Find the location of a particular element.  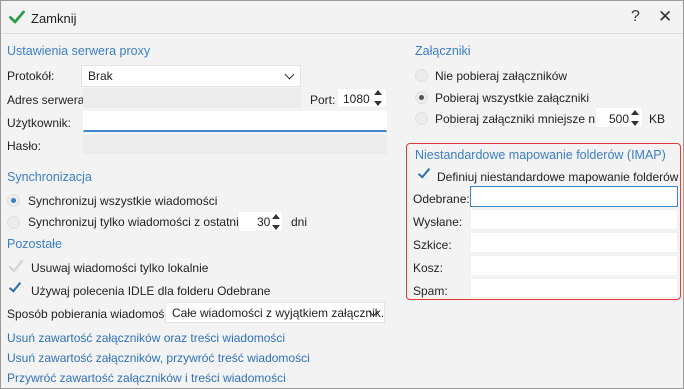

sync-days-spinner is located at coordinates (276, 222).